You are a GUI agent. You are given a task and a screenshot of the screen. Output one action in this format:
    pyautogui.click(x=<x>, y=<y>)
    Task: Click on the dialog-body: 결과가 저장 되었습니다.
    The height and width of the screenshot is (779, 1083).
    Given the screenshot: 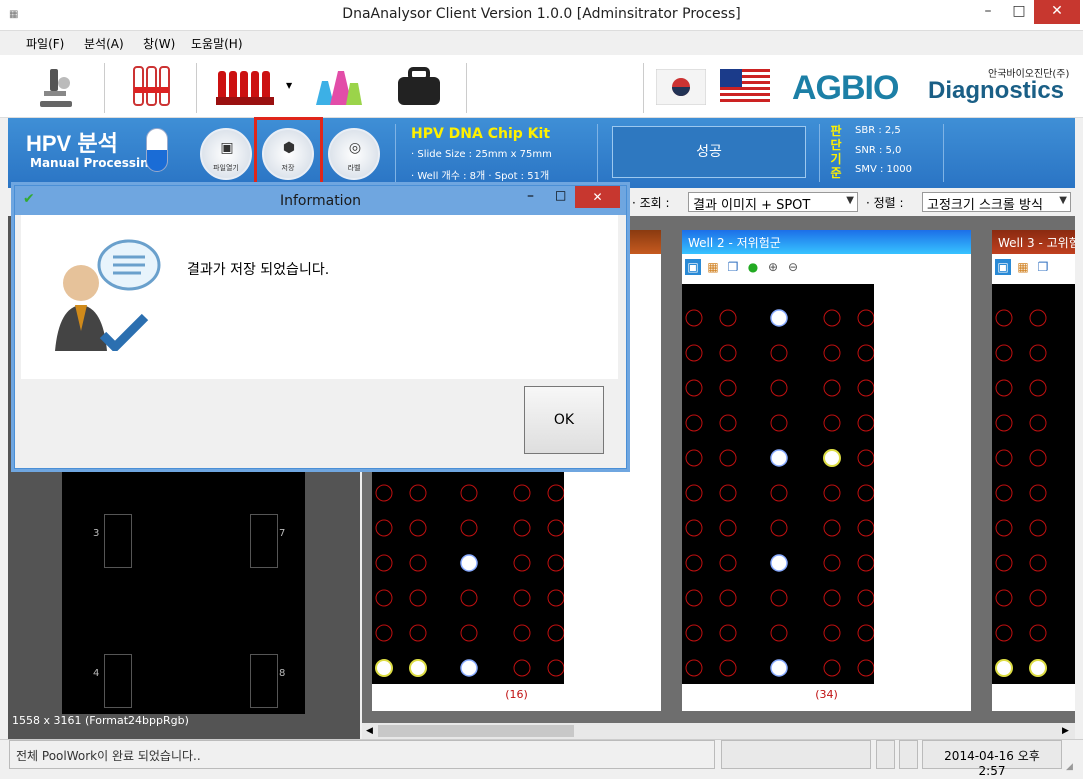 What is the action you would take?
    pyautogui.click(x=319, y=297)
    